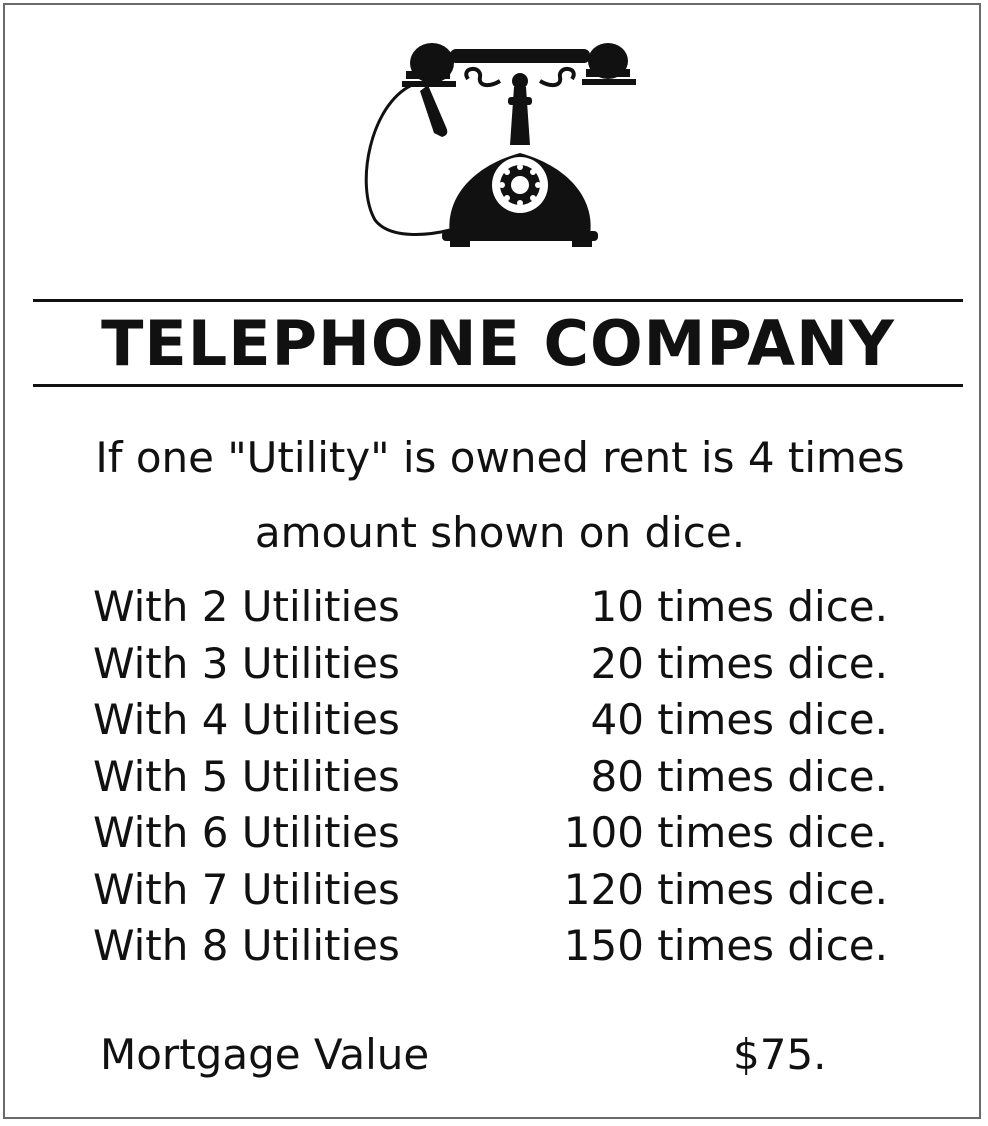  What do you see at coordinates (500, 532) in the screenshot?
I see `rent-description-line-2: amount shown on dice.` at bounding box center [500, 532].